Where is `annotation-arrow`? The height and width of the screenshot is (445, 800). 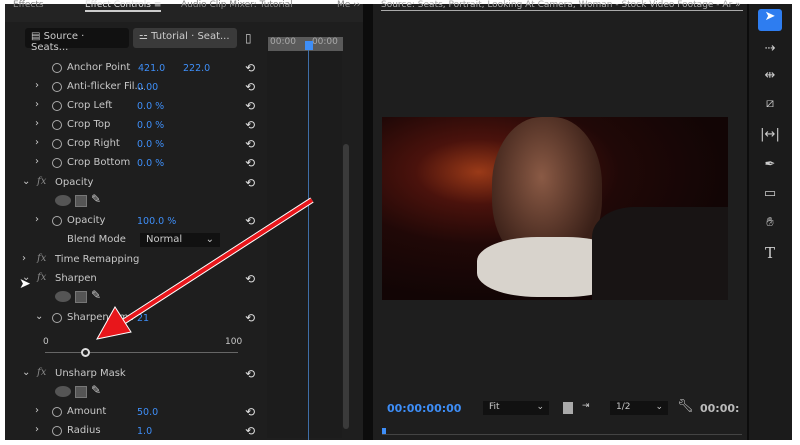
annotation-arrow is located at coordinates (205, 268).